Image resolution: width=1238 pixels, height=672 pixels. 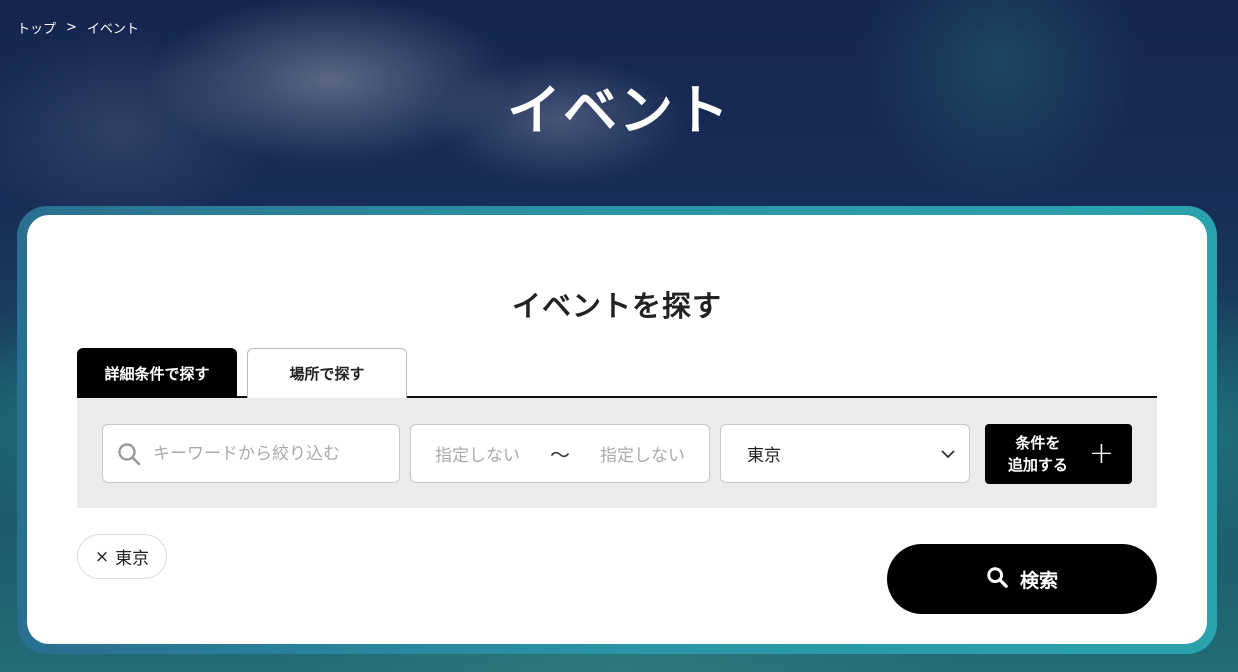 What do you see at coordinates (1101, 453) in the screenshot?
I see `plus-icon: +` at bounding box center [1101, 453].